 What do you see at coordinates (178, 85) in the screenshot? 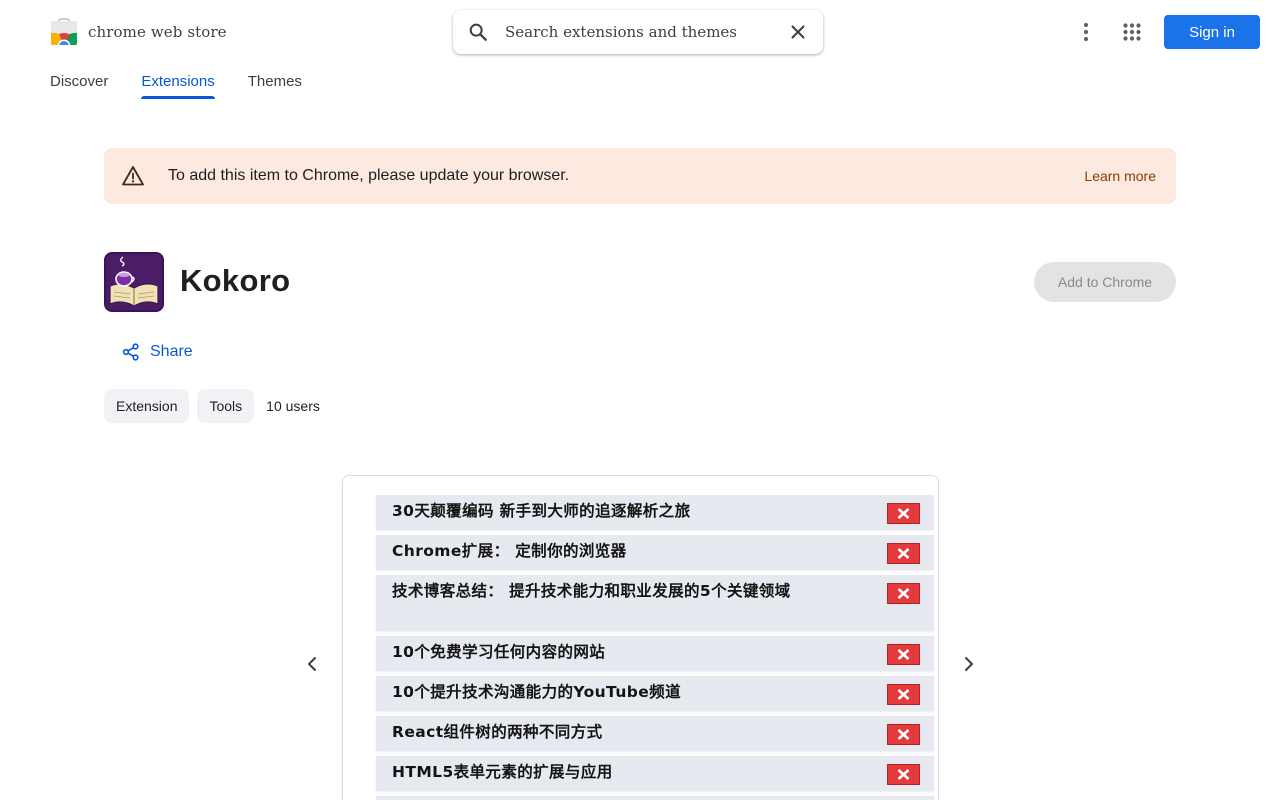
I see `tab-extensions: Extensions` at bounding box center [178, 85].